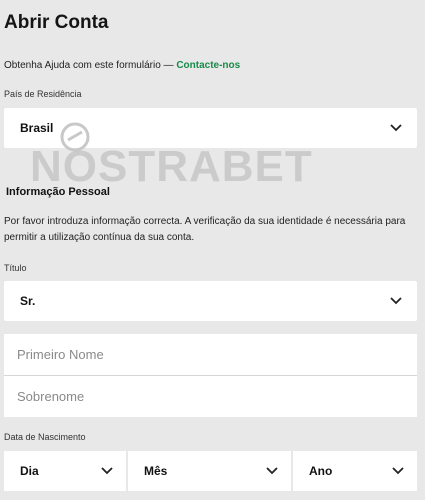 Image resolution: width=425 pixels, height=500 pixels. Describe the element at coordinates (56, 22) in the screenshot. I see `page-title: Abrir Conta` at that location.